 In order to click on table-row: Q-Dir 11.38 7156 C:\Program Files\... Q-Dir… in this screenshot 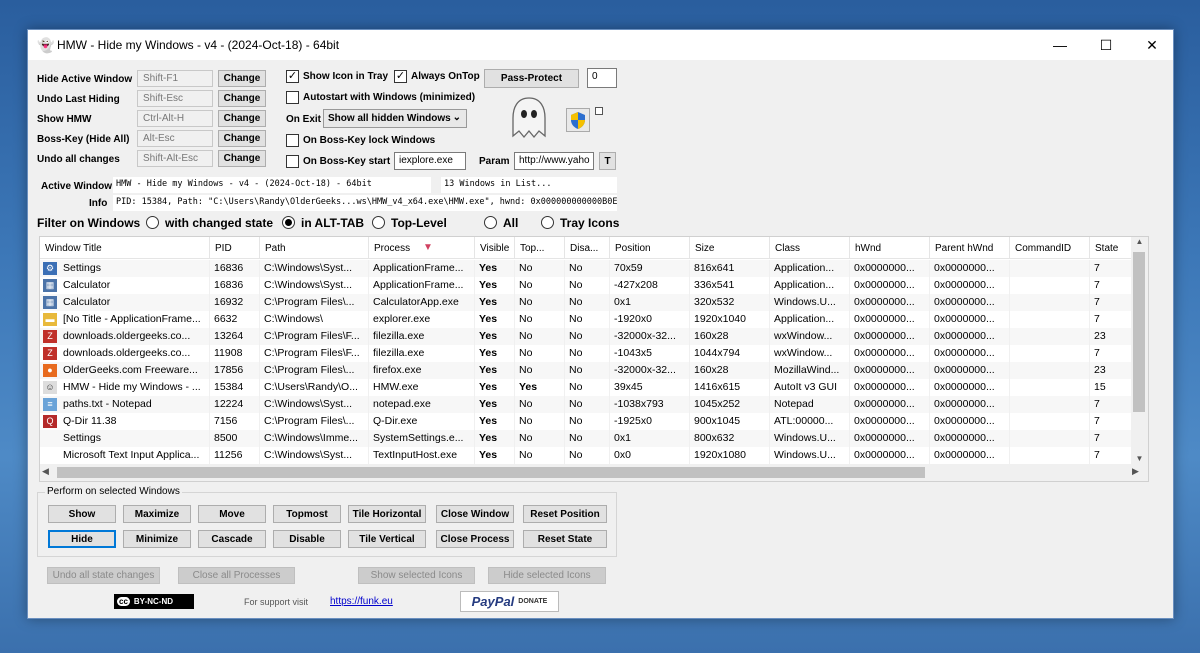, I will do `click(594, 421)`.